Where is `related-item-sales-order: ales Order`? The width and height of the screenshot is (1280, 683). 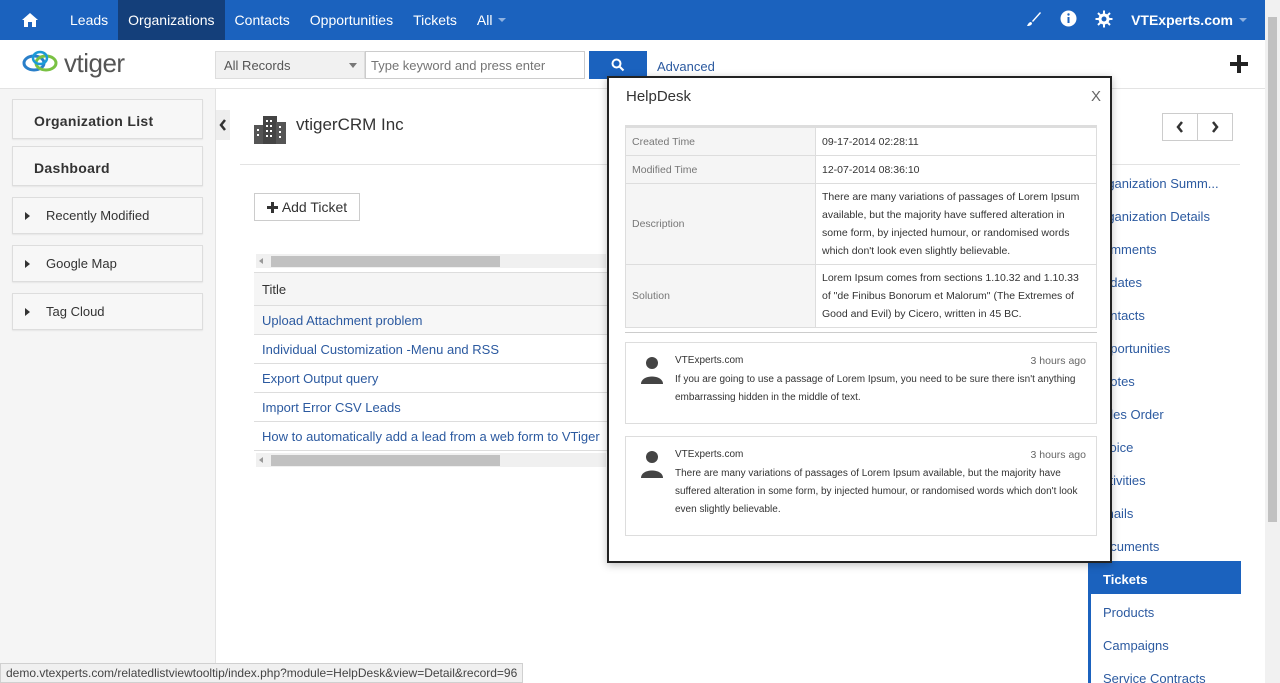
related-item-sales-order: ales Order is located at coordinates (1166, 412).